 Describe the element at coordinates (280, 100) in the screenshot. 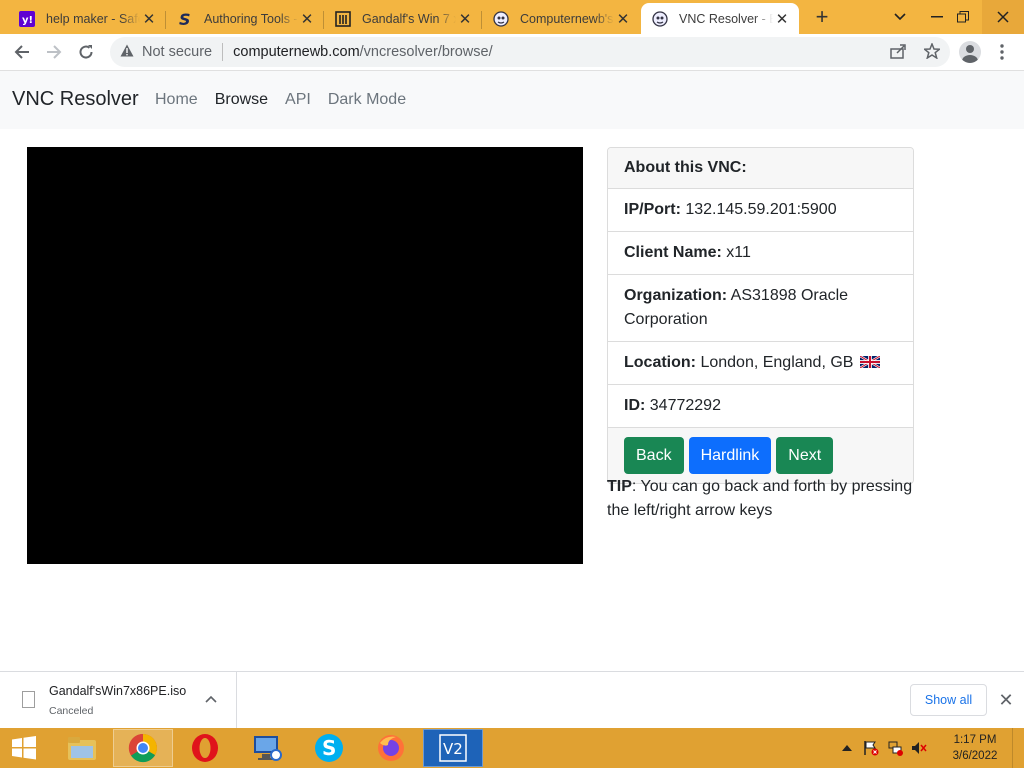

I see `site-nav-links: Home Browse API Dark Mode` at that location.